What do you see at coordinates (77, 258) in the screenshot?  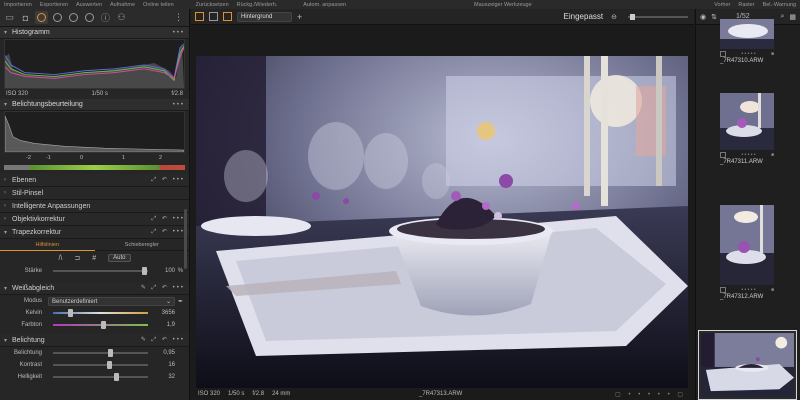 I see `keystone-horizontal-icon: ⊐` at bounding box center [77, 258].